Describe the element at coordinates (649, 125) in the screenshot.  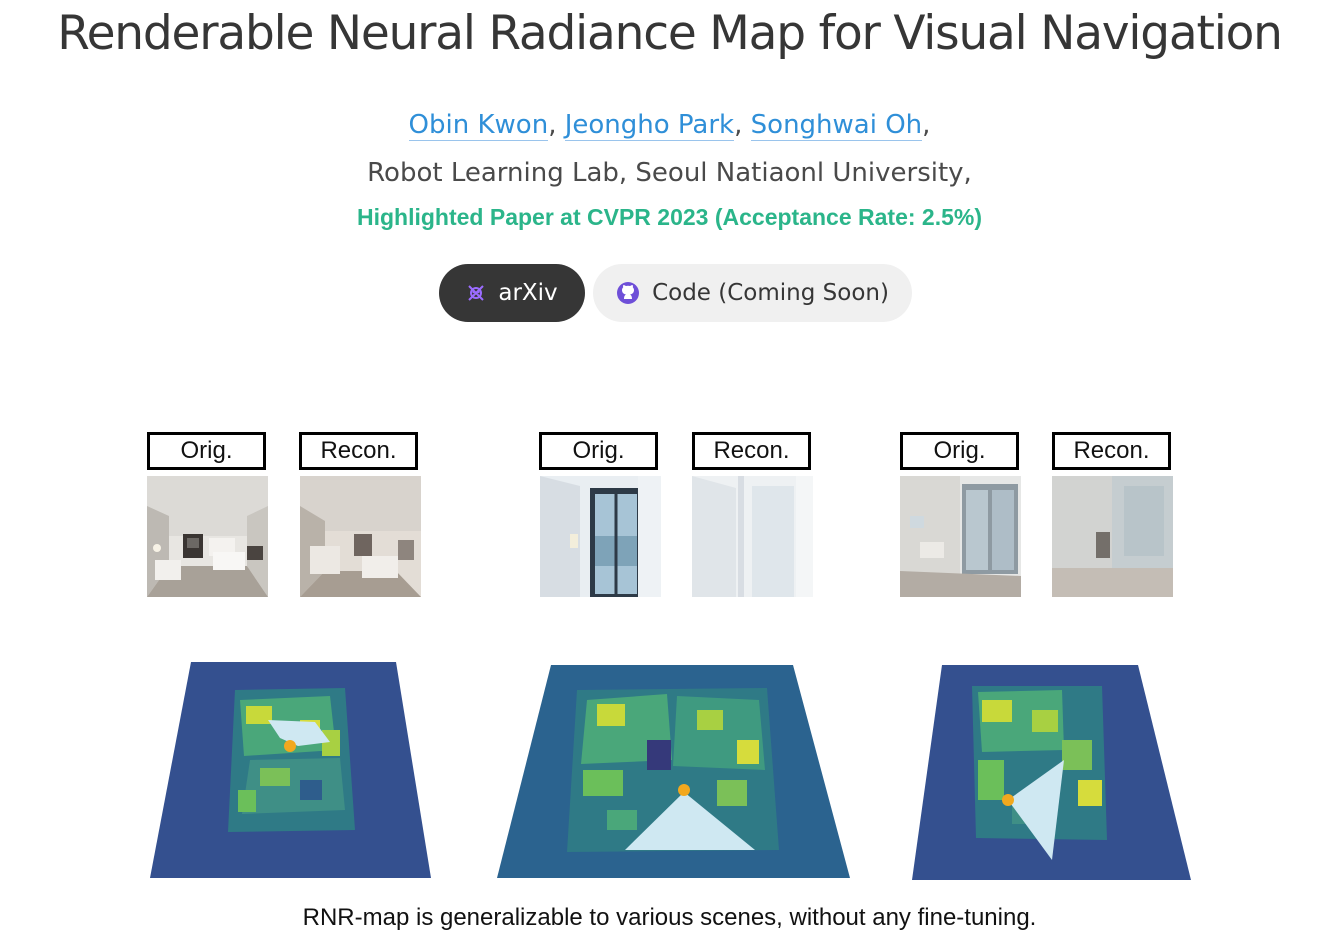
I see `author-link-jeongho-park: Jeongho Park` at that location.